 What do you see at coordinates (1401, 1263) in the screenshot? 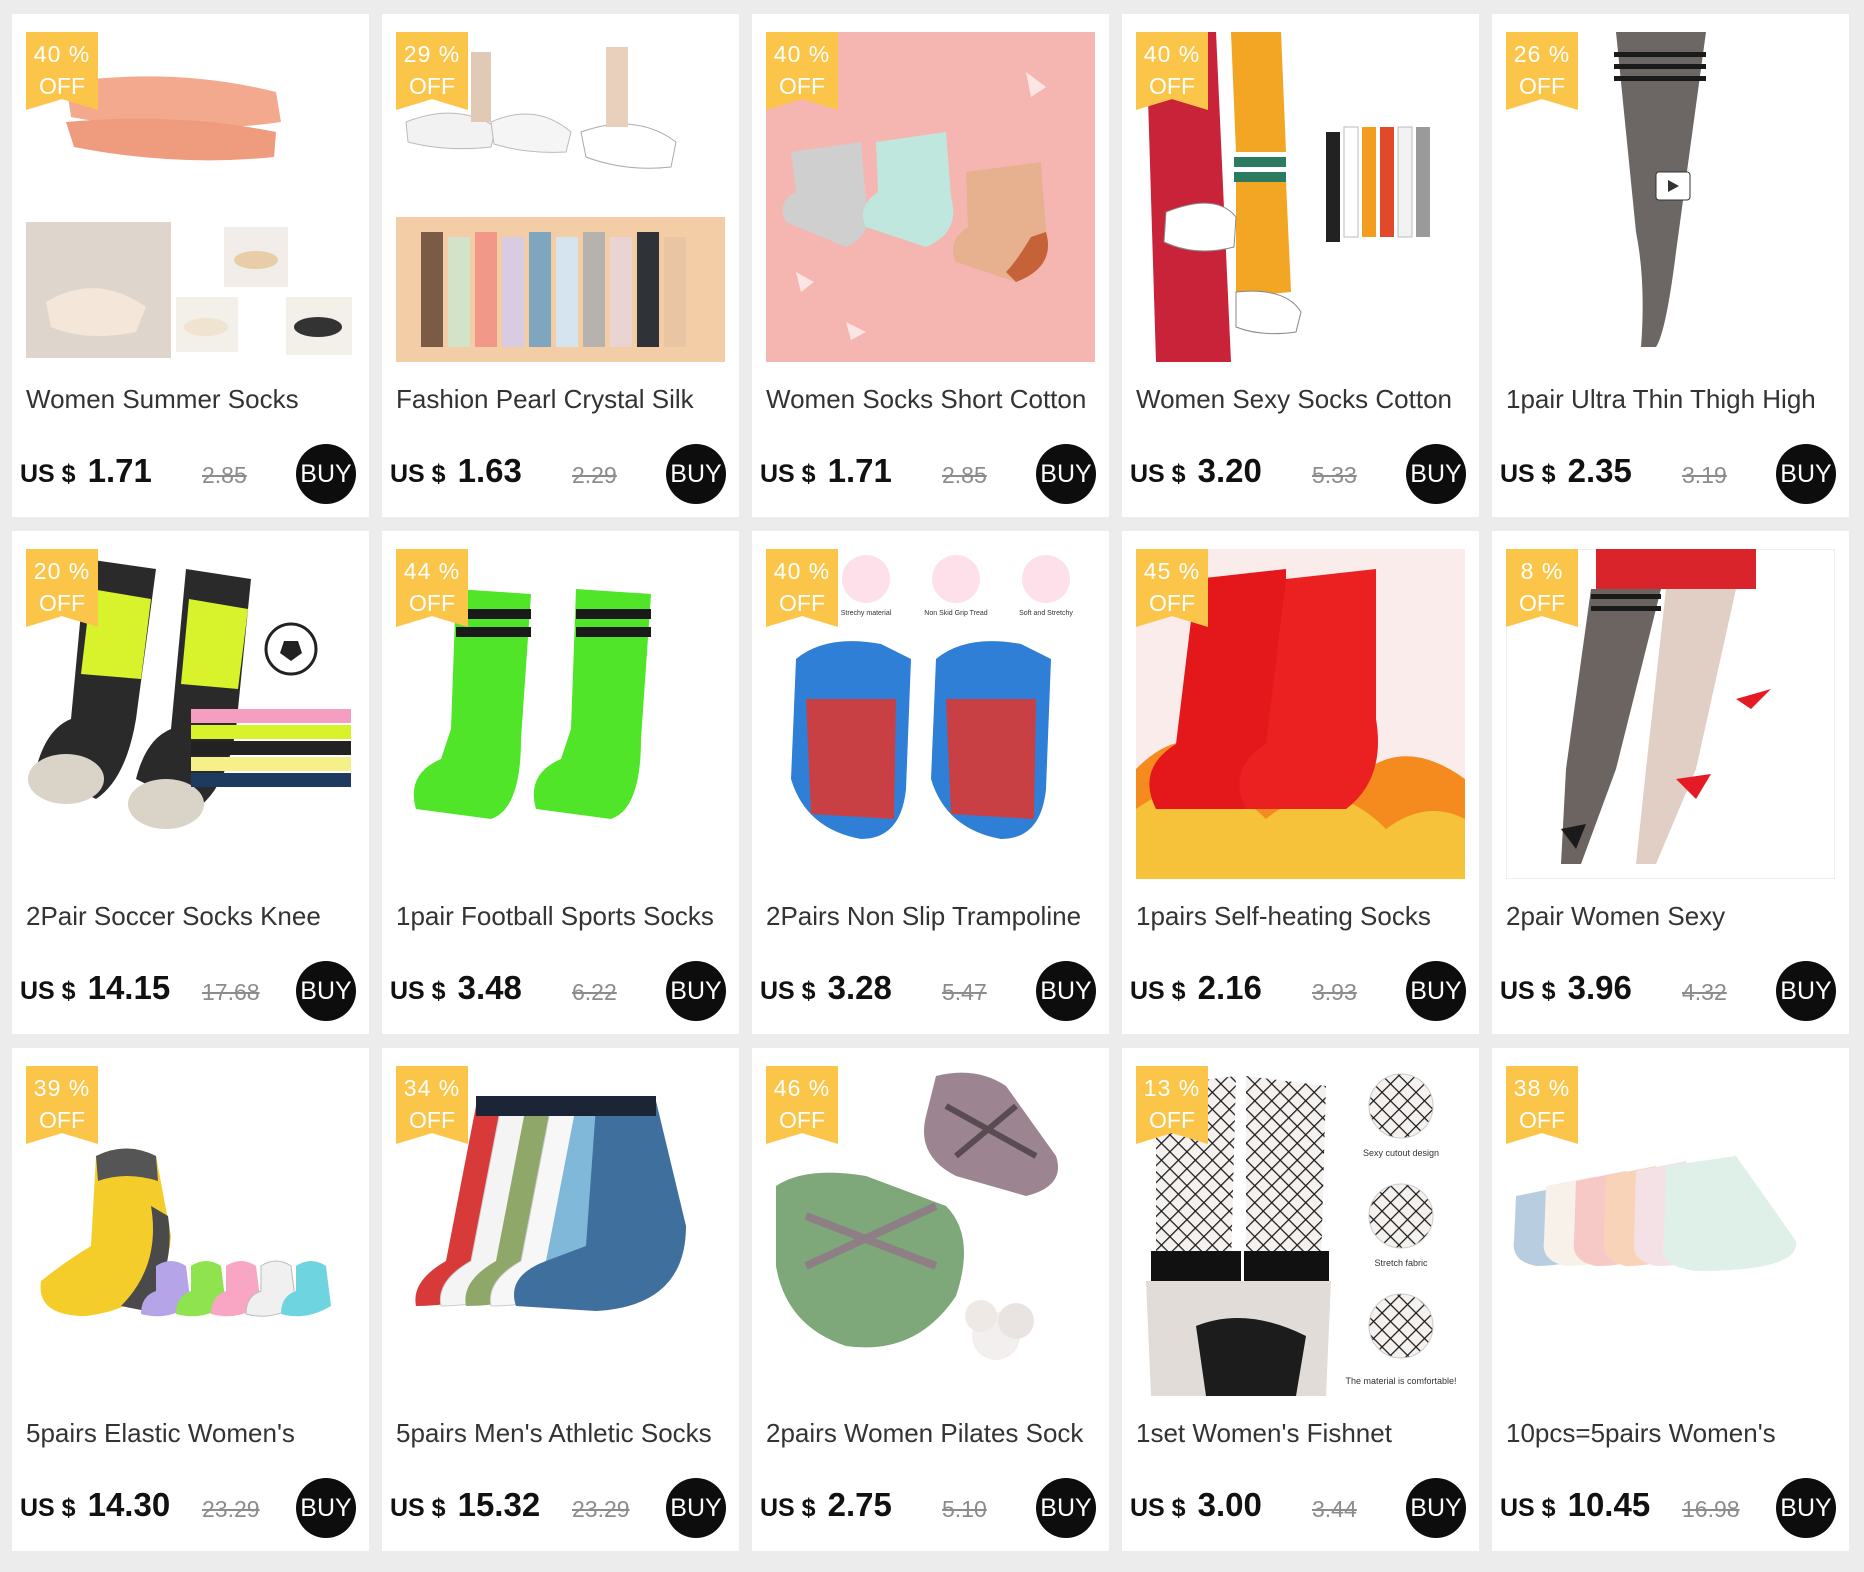
I see `feature-caption: Stretch fabric` at bounding box center [1401, 1263].